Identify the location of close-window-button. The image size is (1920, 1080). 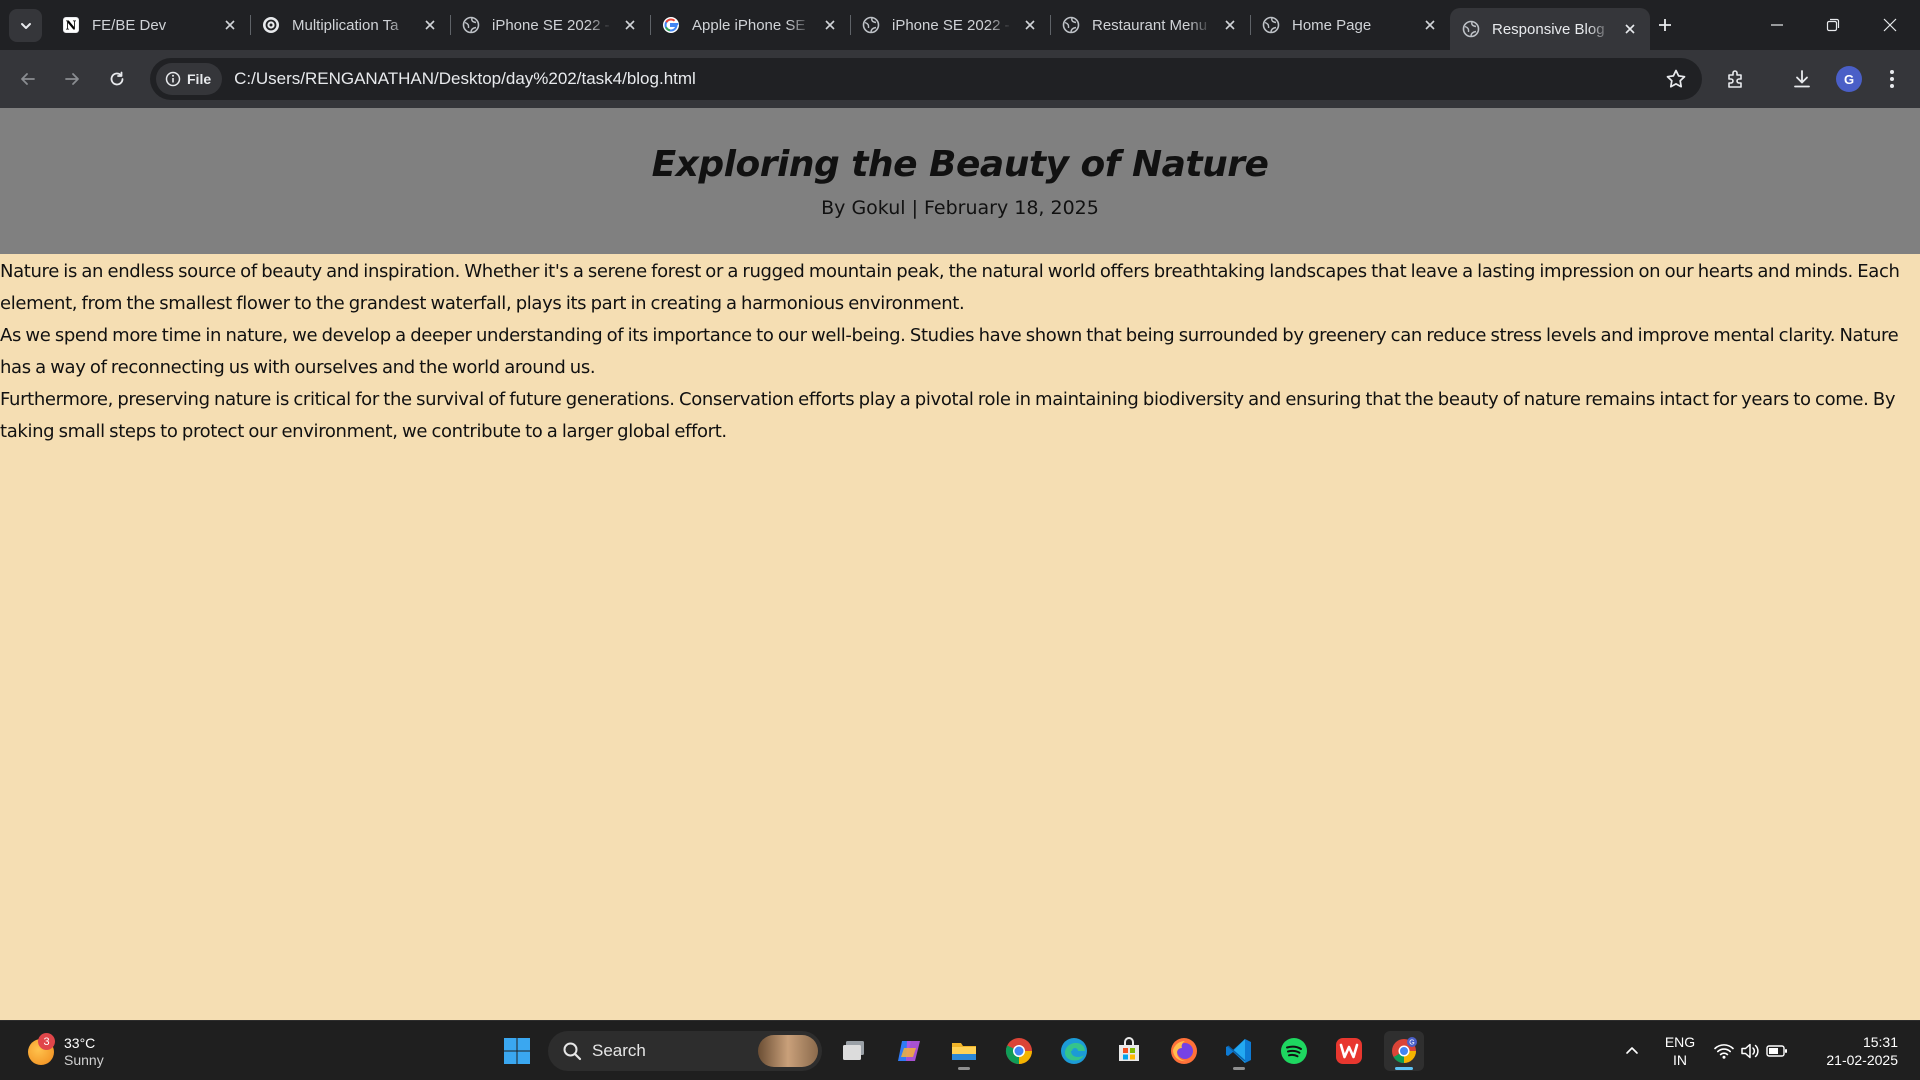
(1890, 25).